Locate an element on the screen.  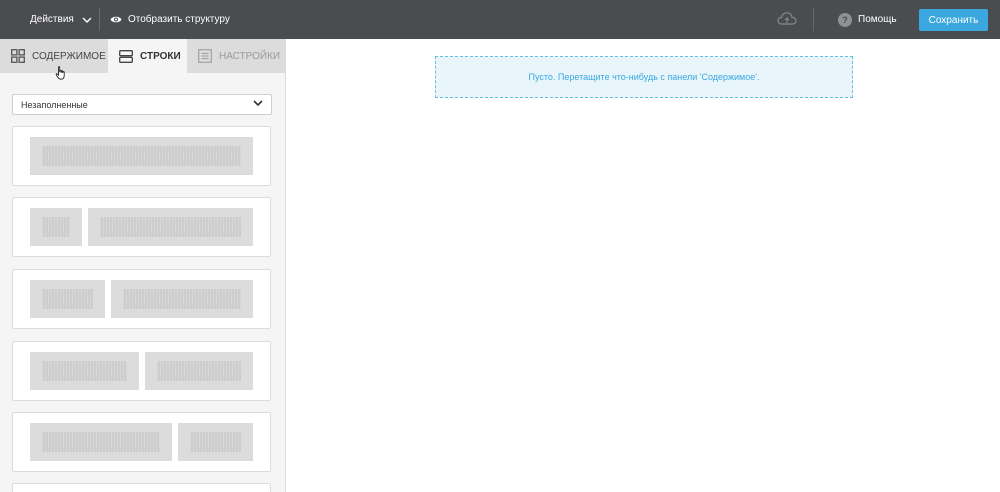
row-layout-one-third-two-thirds is located at coordinates (141, 299).